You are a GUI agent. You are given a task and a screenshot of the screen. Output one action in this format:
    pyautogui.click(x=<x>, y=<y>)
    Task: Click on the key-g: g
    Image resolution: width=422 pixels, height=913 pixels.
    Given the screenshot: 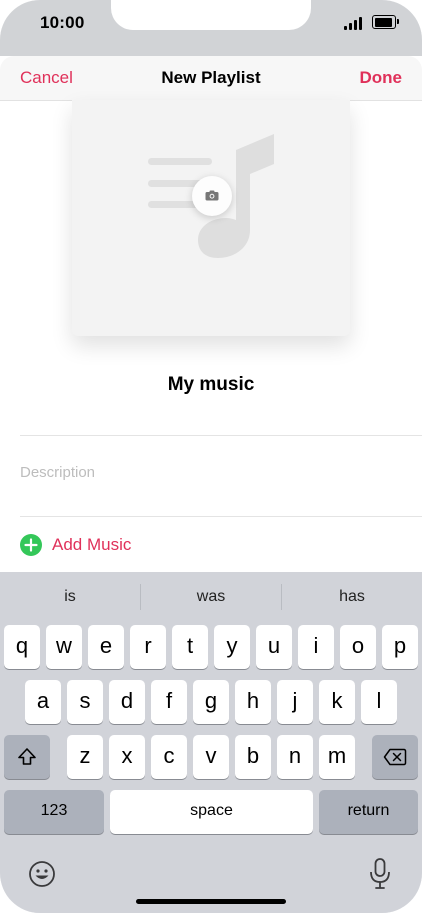 What is the action you would take?
    pyautogui.click(x=211, y=702)
    